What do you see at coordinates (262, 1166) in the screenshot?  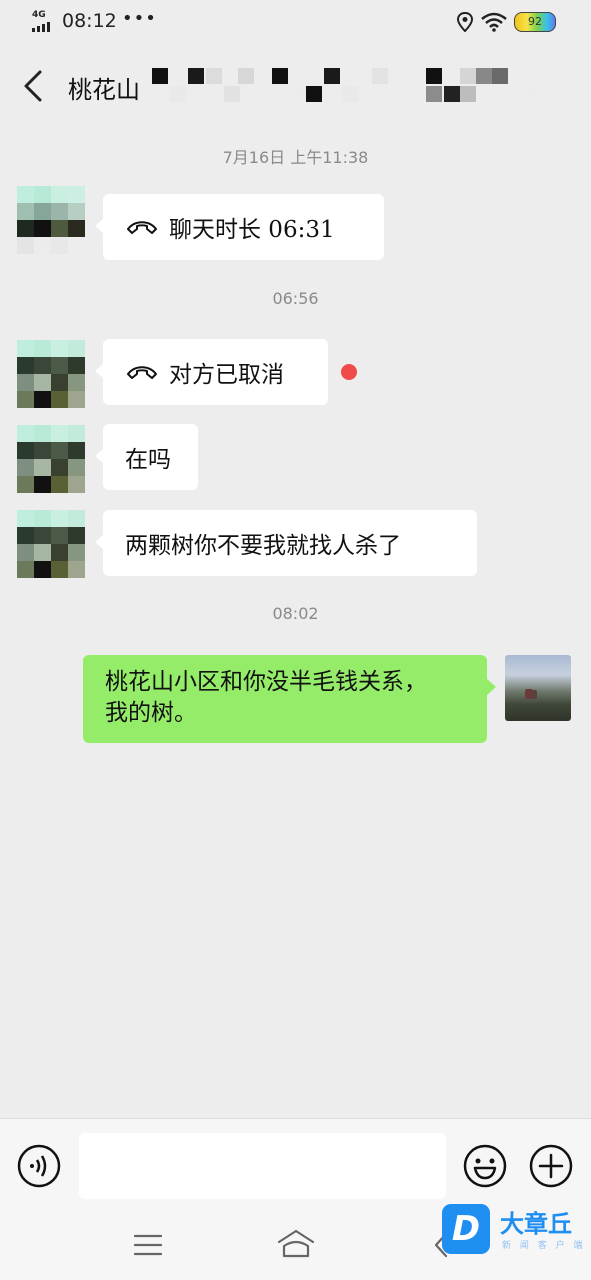 I see `message-input` at bounding box center [262, 1166].